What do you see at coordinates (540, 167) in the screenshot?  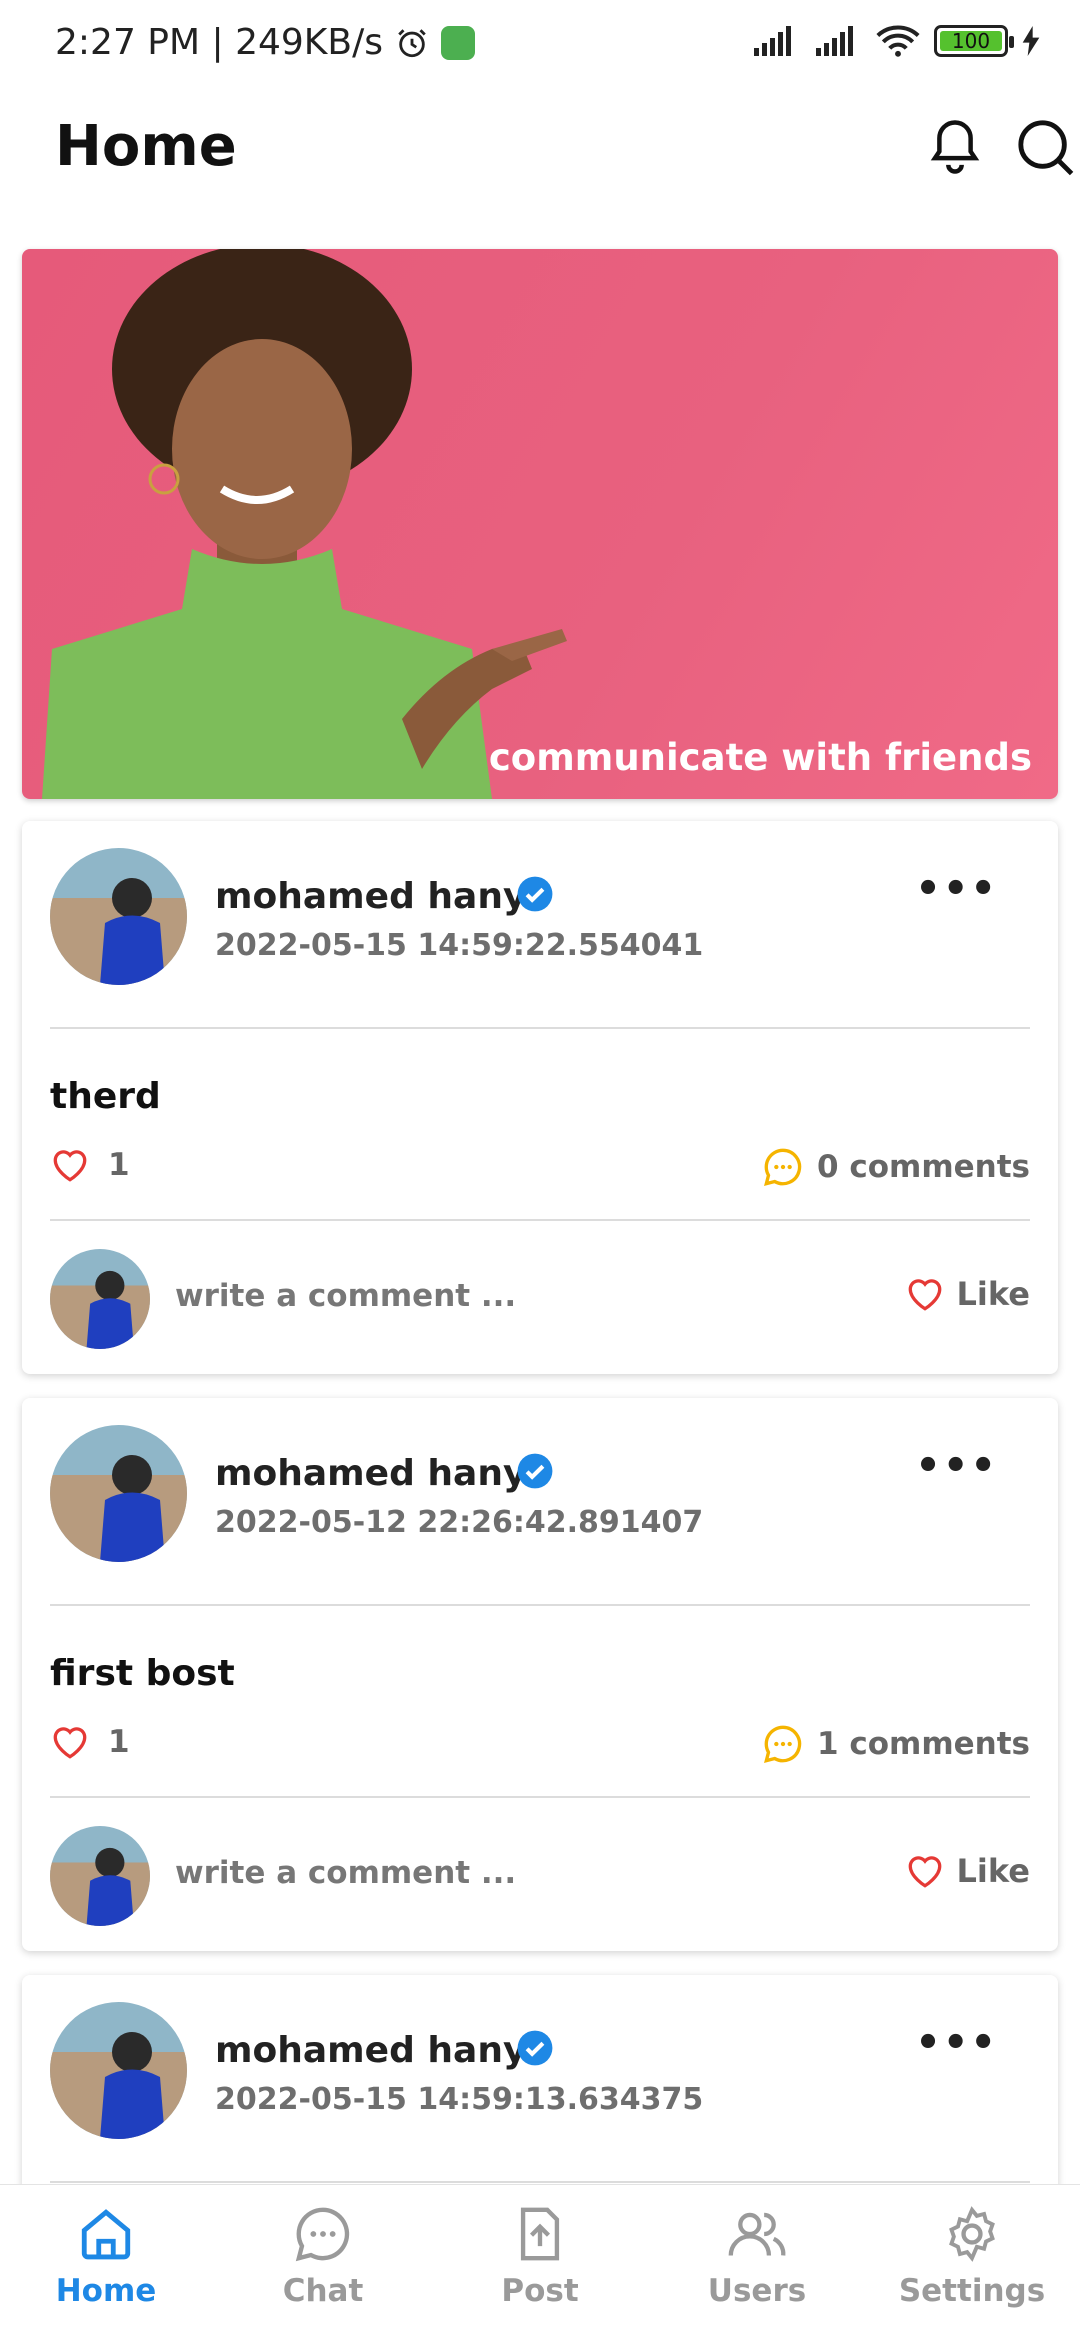 I see `app-bar: Home` at bounding box center [540, 167].